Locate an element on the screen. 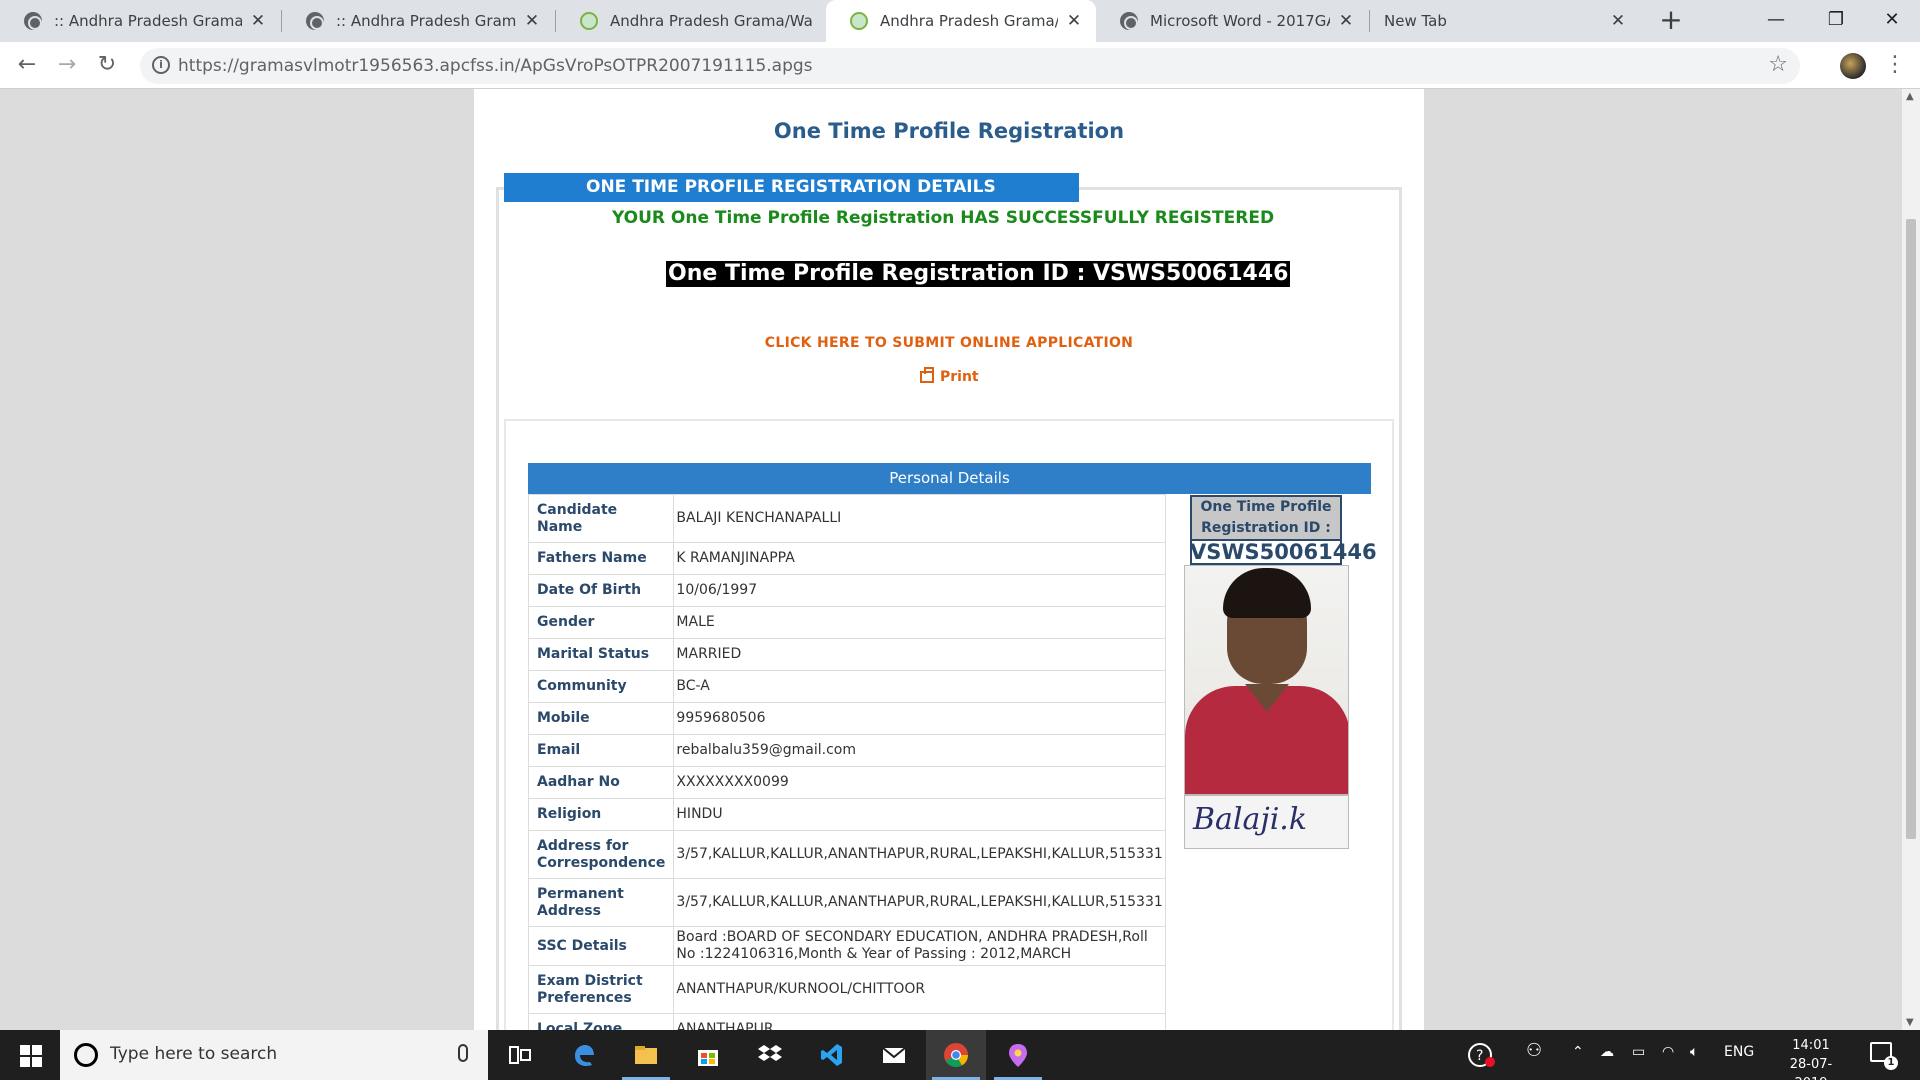 Image resolution: width=1920 pixels, height=1080 pixels. browser-tab-1: :: Andhra Pradesh Grama/Wa ✕ is located at coordinates (140, 21).